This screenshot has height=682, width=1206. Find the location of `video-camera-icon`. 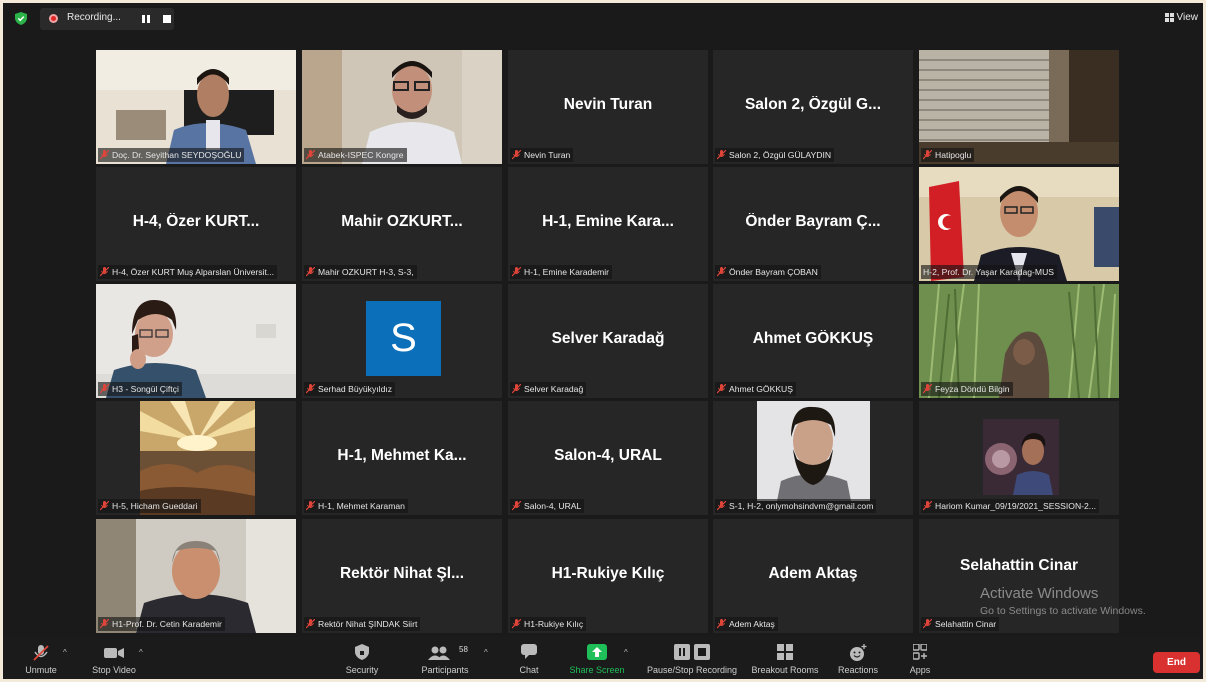

video-camera-icon is located at coordinates (114, 653).